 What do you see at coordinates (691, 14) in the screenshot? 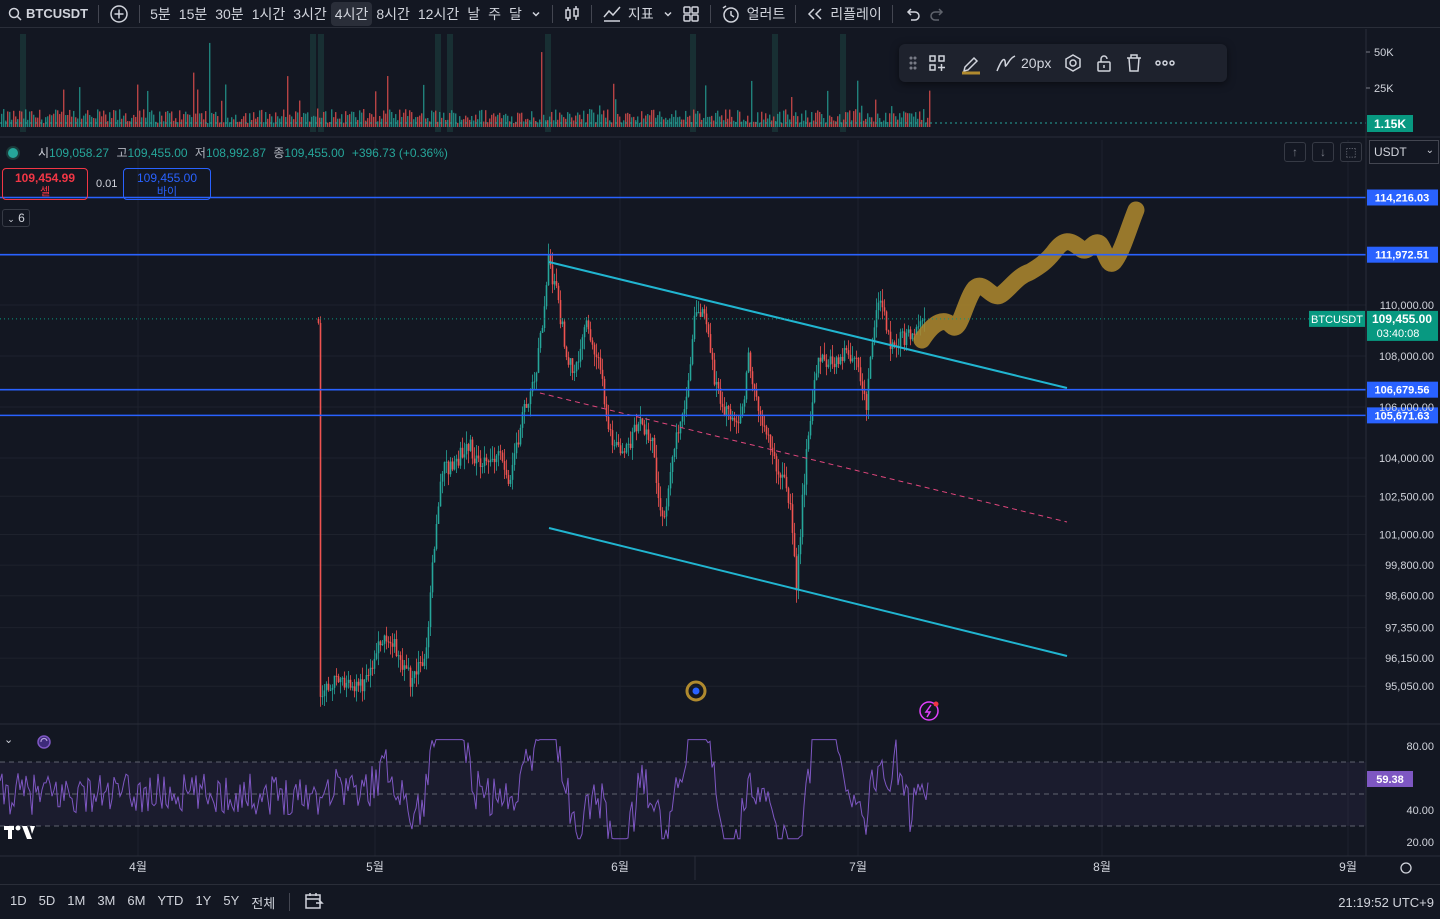
I see `layout-button` at bounding box center [691, 14].